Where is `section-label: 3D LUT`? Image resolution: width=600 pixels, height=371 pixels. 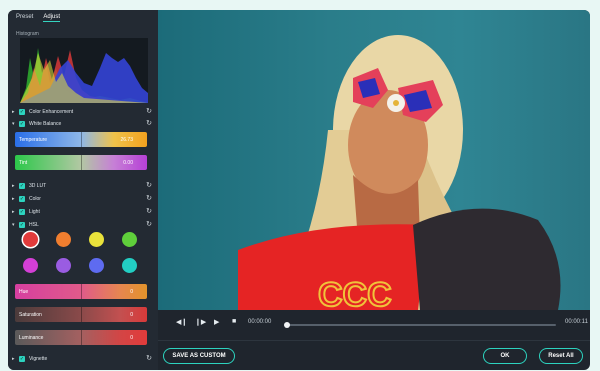 section-label: 3D LUT is located at coordinates (38, 186).